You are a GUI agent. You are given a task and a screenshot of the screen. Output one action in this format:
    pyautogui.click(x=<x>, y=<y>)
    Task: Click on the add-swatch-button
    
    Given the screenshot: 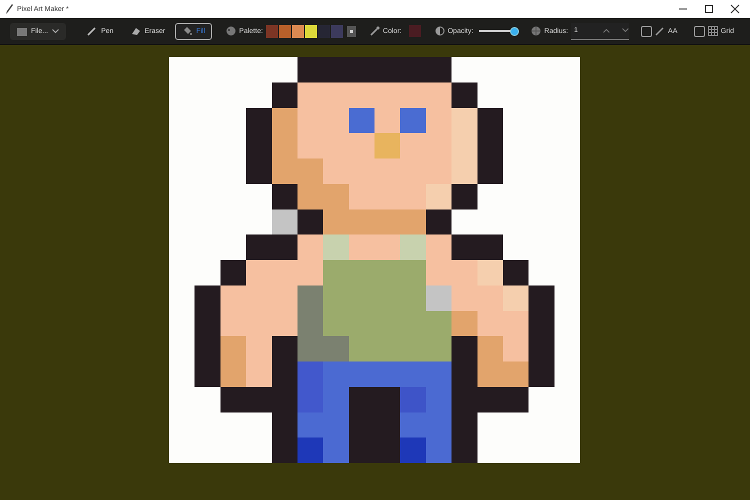 What is the action you would take?
    pyautogui.click(x=351, y=31)
    